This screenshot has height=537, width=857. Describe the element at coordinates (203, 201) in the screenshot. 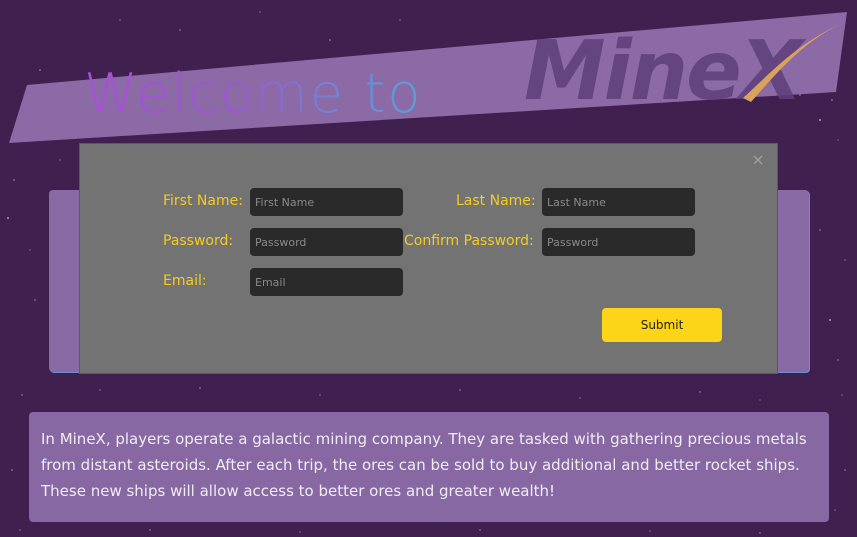

I see `first-name-label: First Name:` at that location.